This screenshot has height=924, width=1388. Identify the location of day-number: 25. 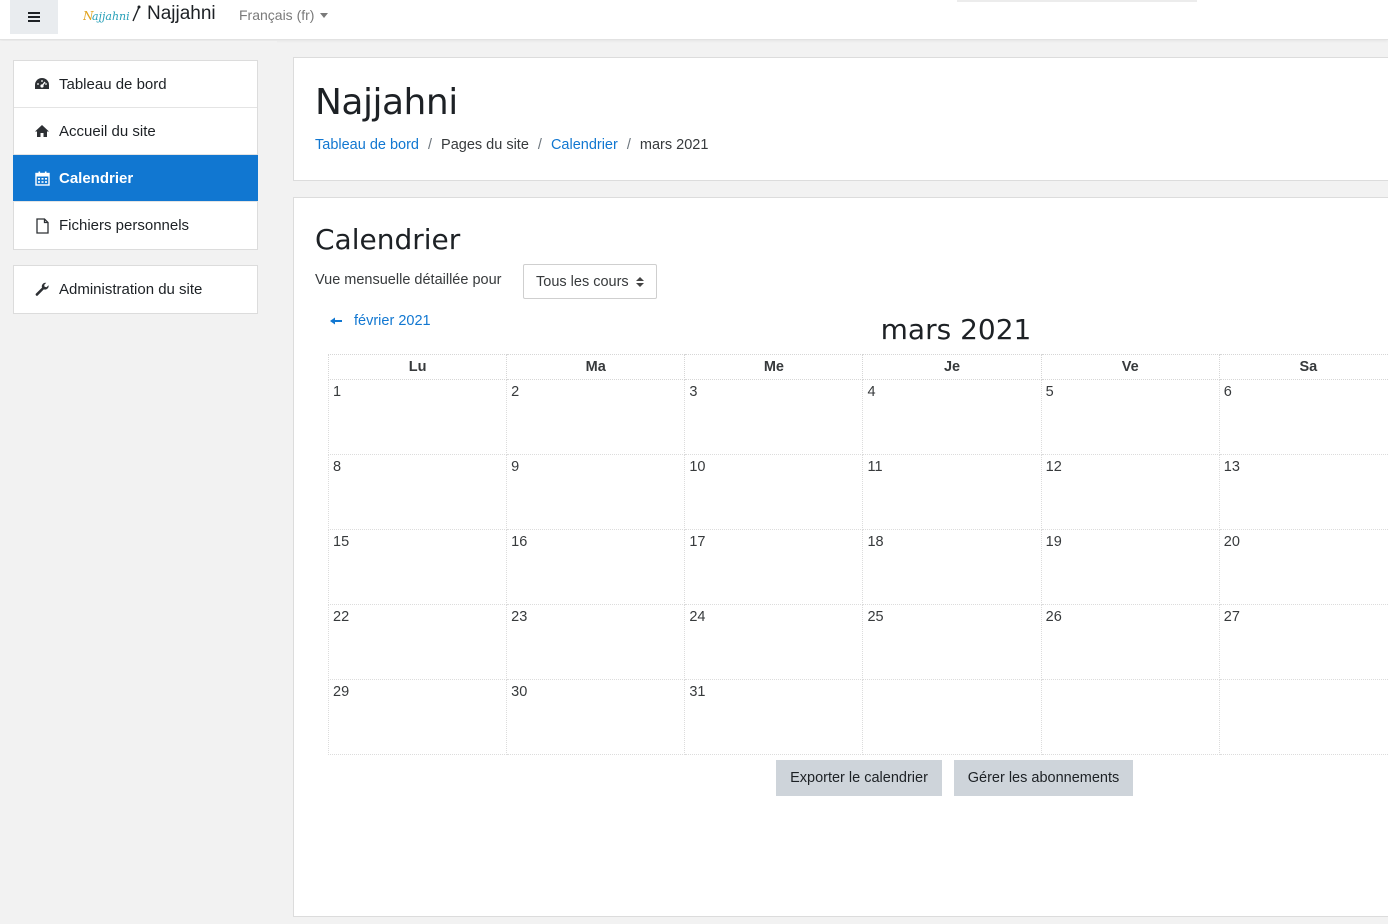
(875, 617).